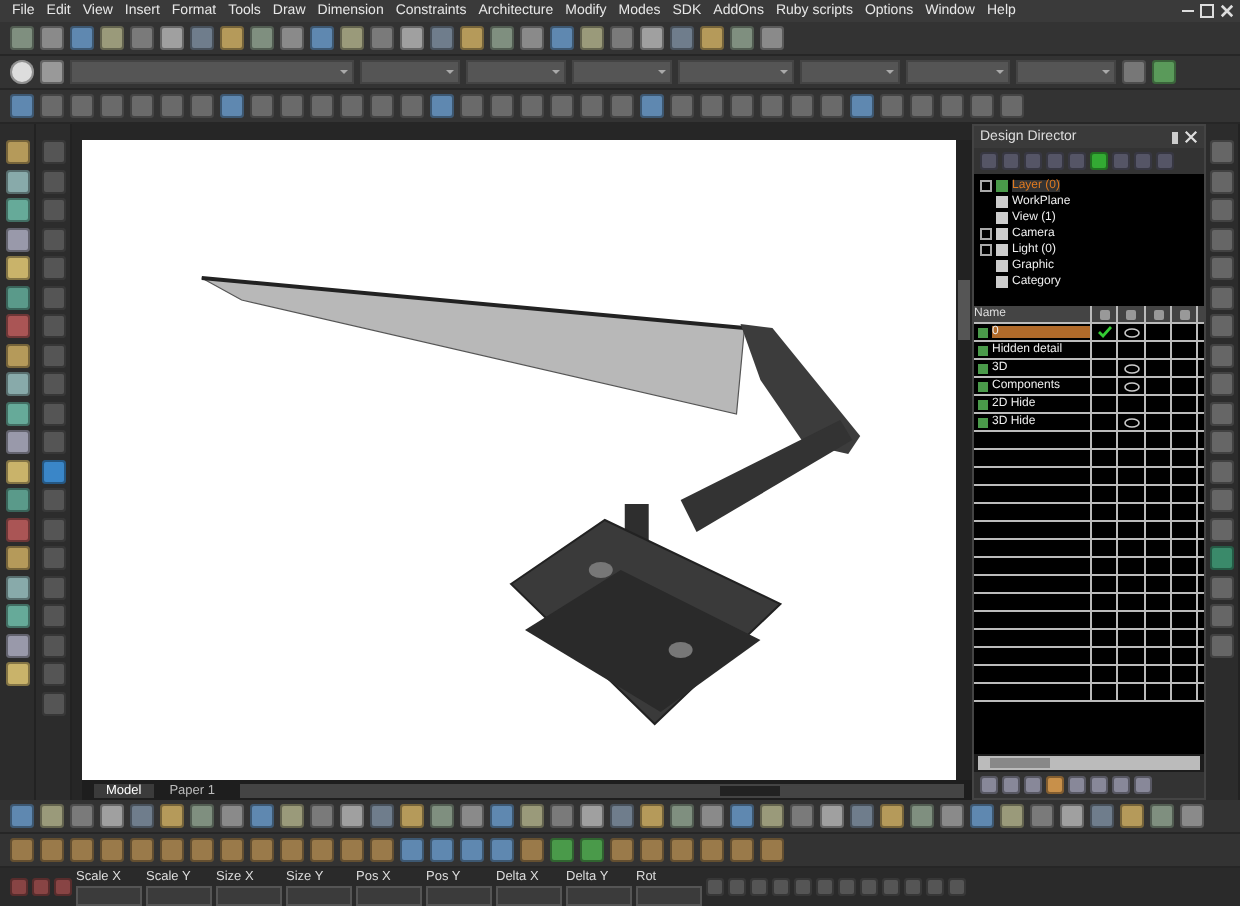  Describe the element at coordinates (964, 460) in the screenshot. I see `vertical-scrollbar` at that location.